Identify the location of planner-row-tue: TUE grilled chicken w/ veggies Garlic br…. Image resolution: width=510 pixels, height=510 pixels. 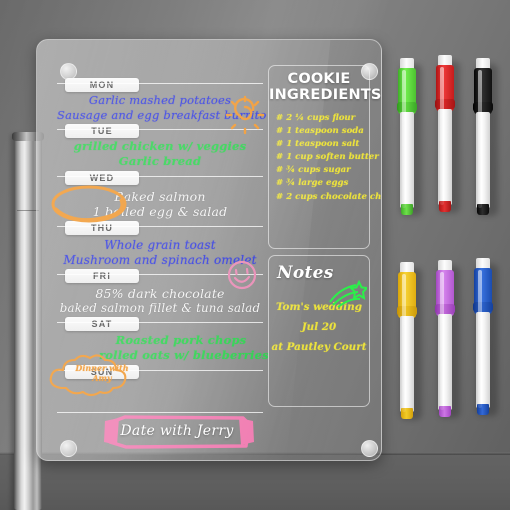
(160, 144).